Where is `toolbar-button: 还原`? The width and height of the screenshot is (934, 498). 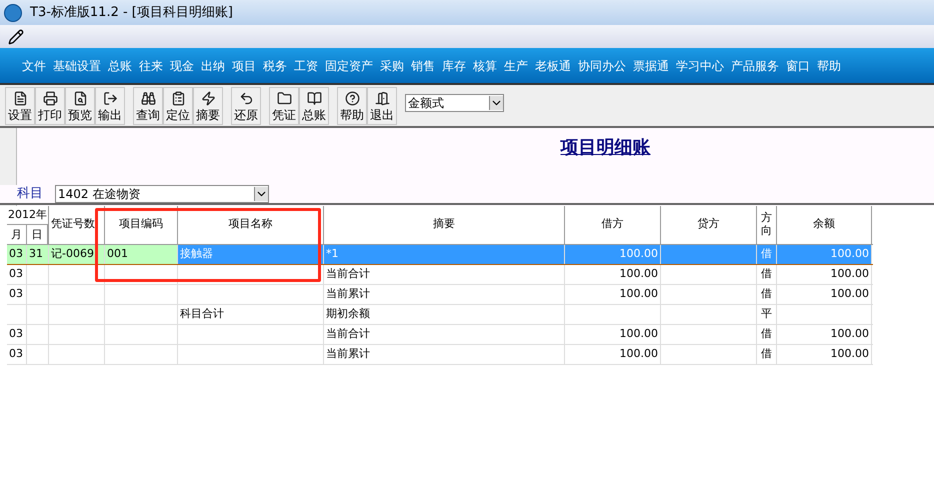 toolbar-button: 还原 is located at coordinates (246, 106).